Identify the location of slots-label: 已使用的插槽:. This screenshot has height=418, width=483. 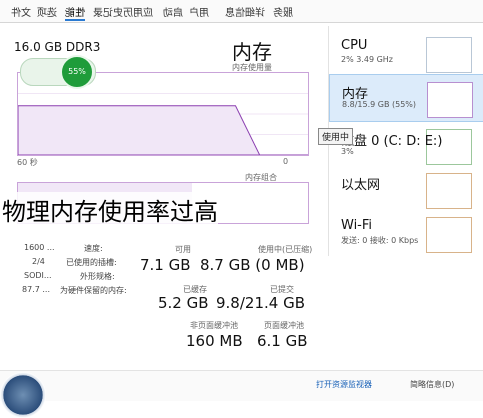
(91, 262).